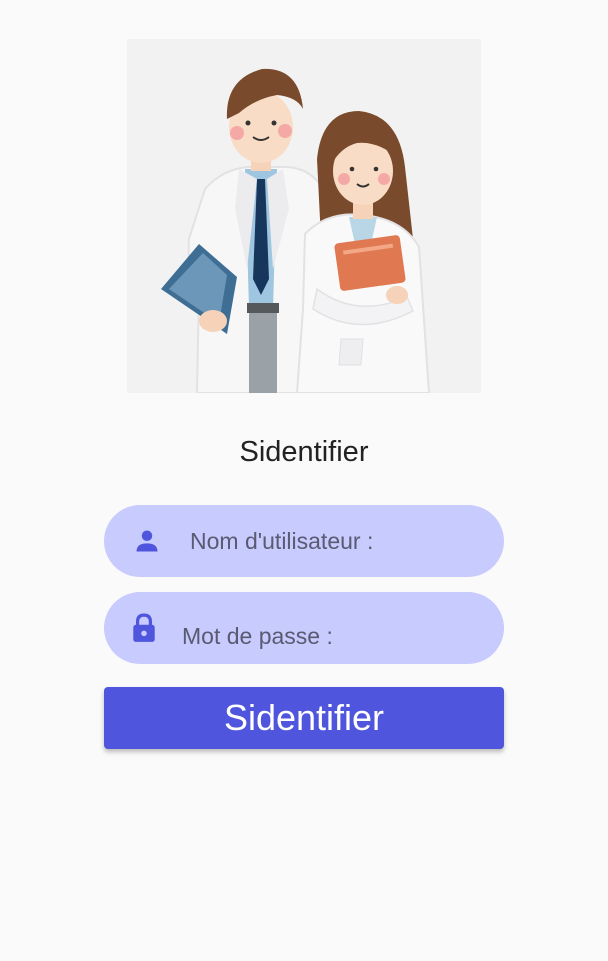 This screenshot has width=608, height=961. I want to click on password-input, so click(332, 636).